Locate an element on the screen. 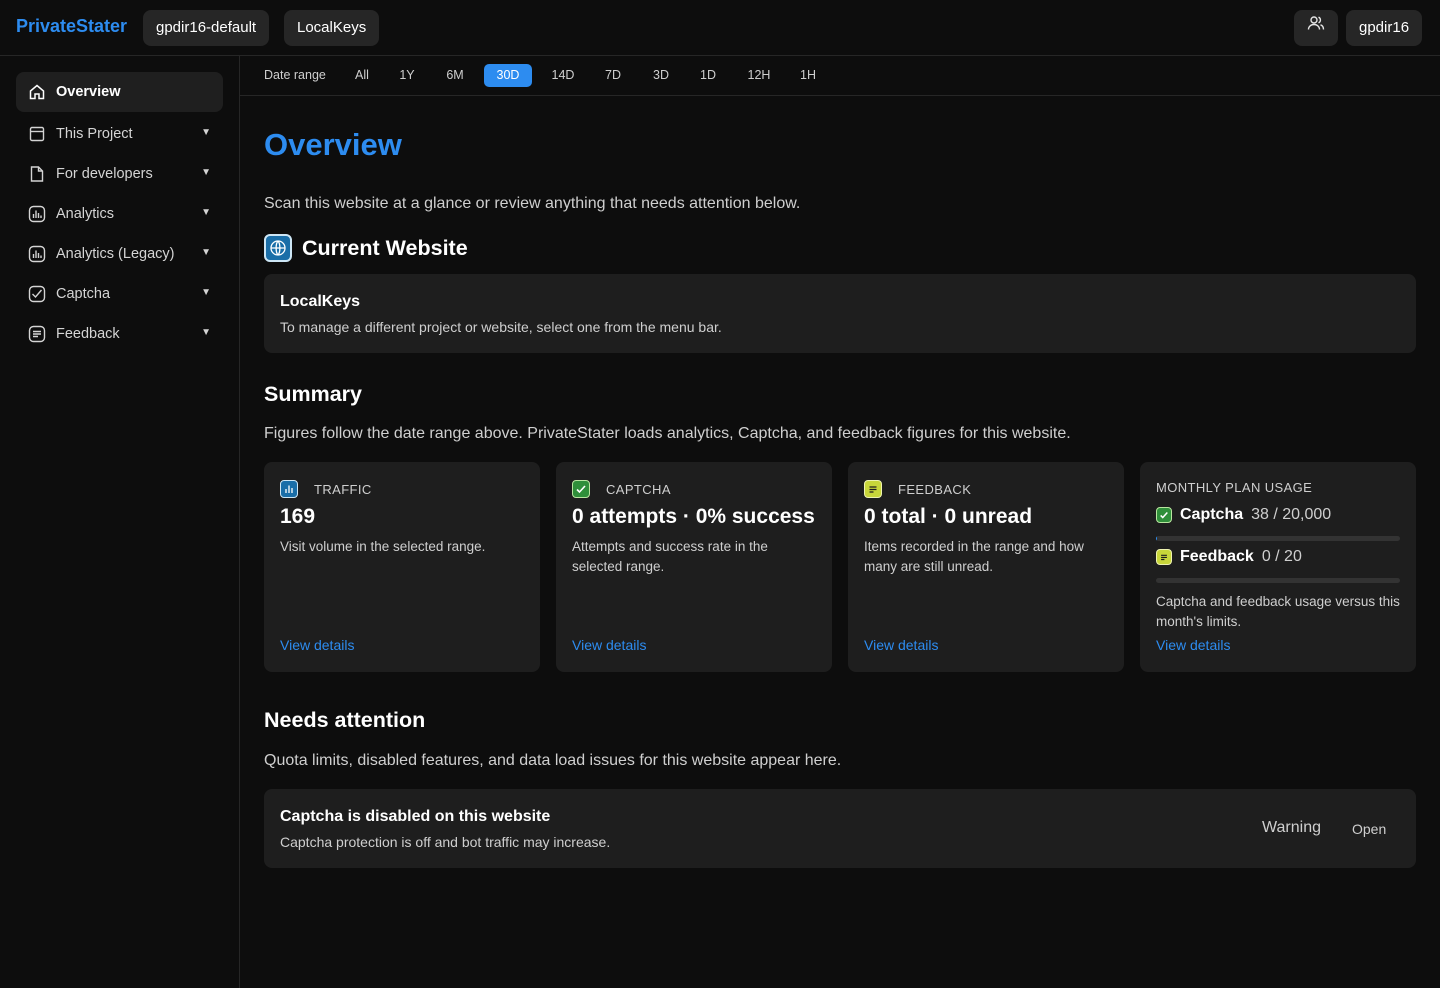  date-range-14d: 14D is located at coordinates (563, 75).